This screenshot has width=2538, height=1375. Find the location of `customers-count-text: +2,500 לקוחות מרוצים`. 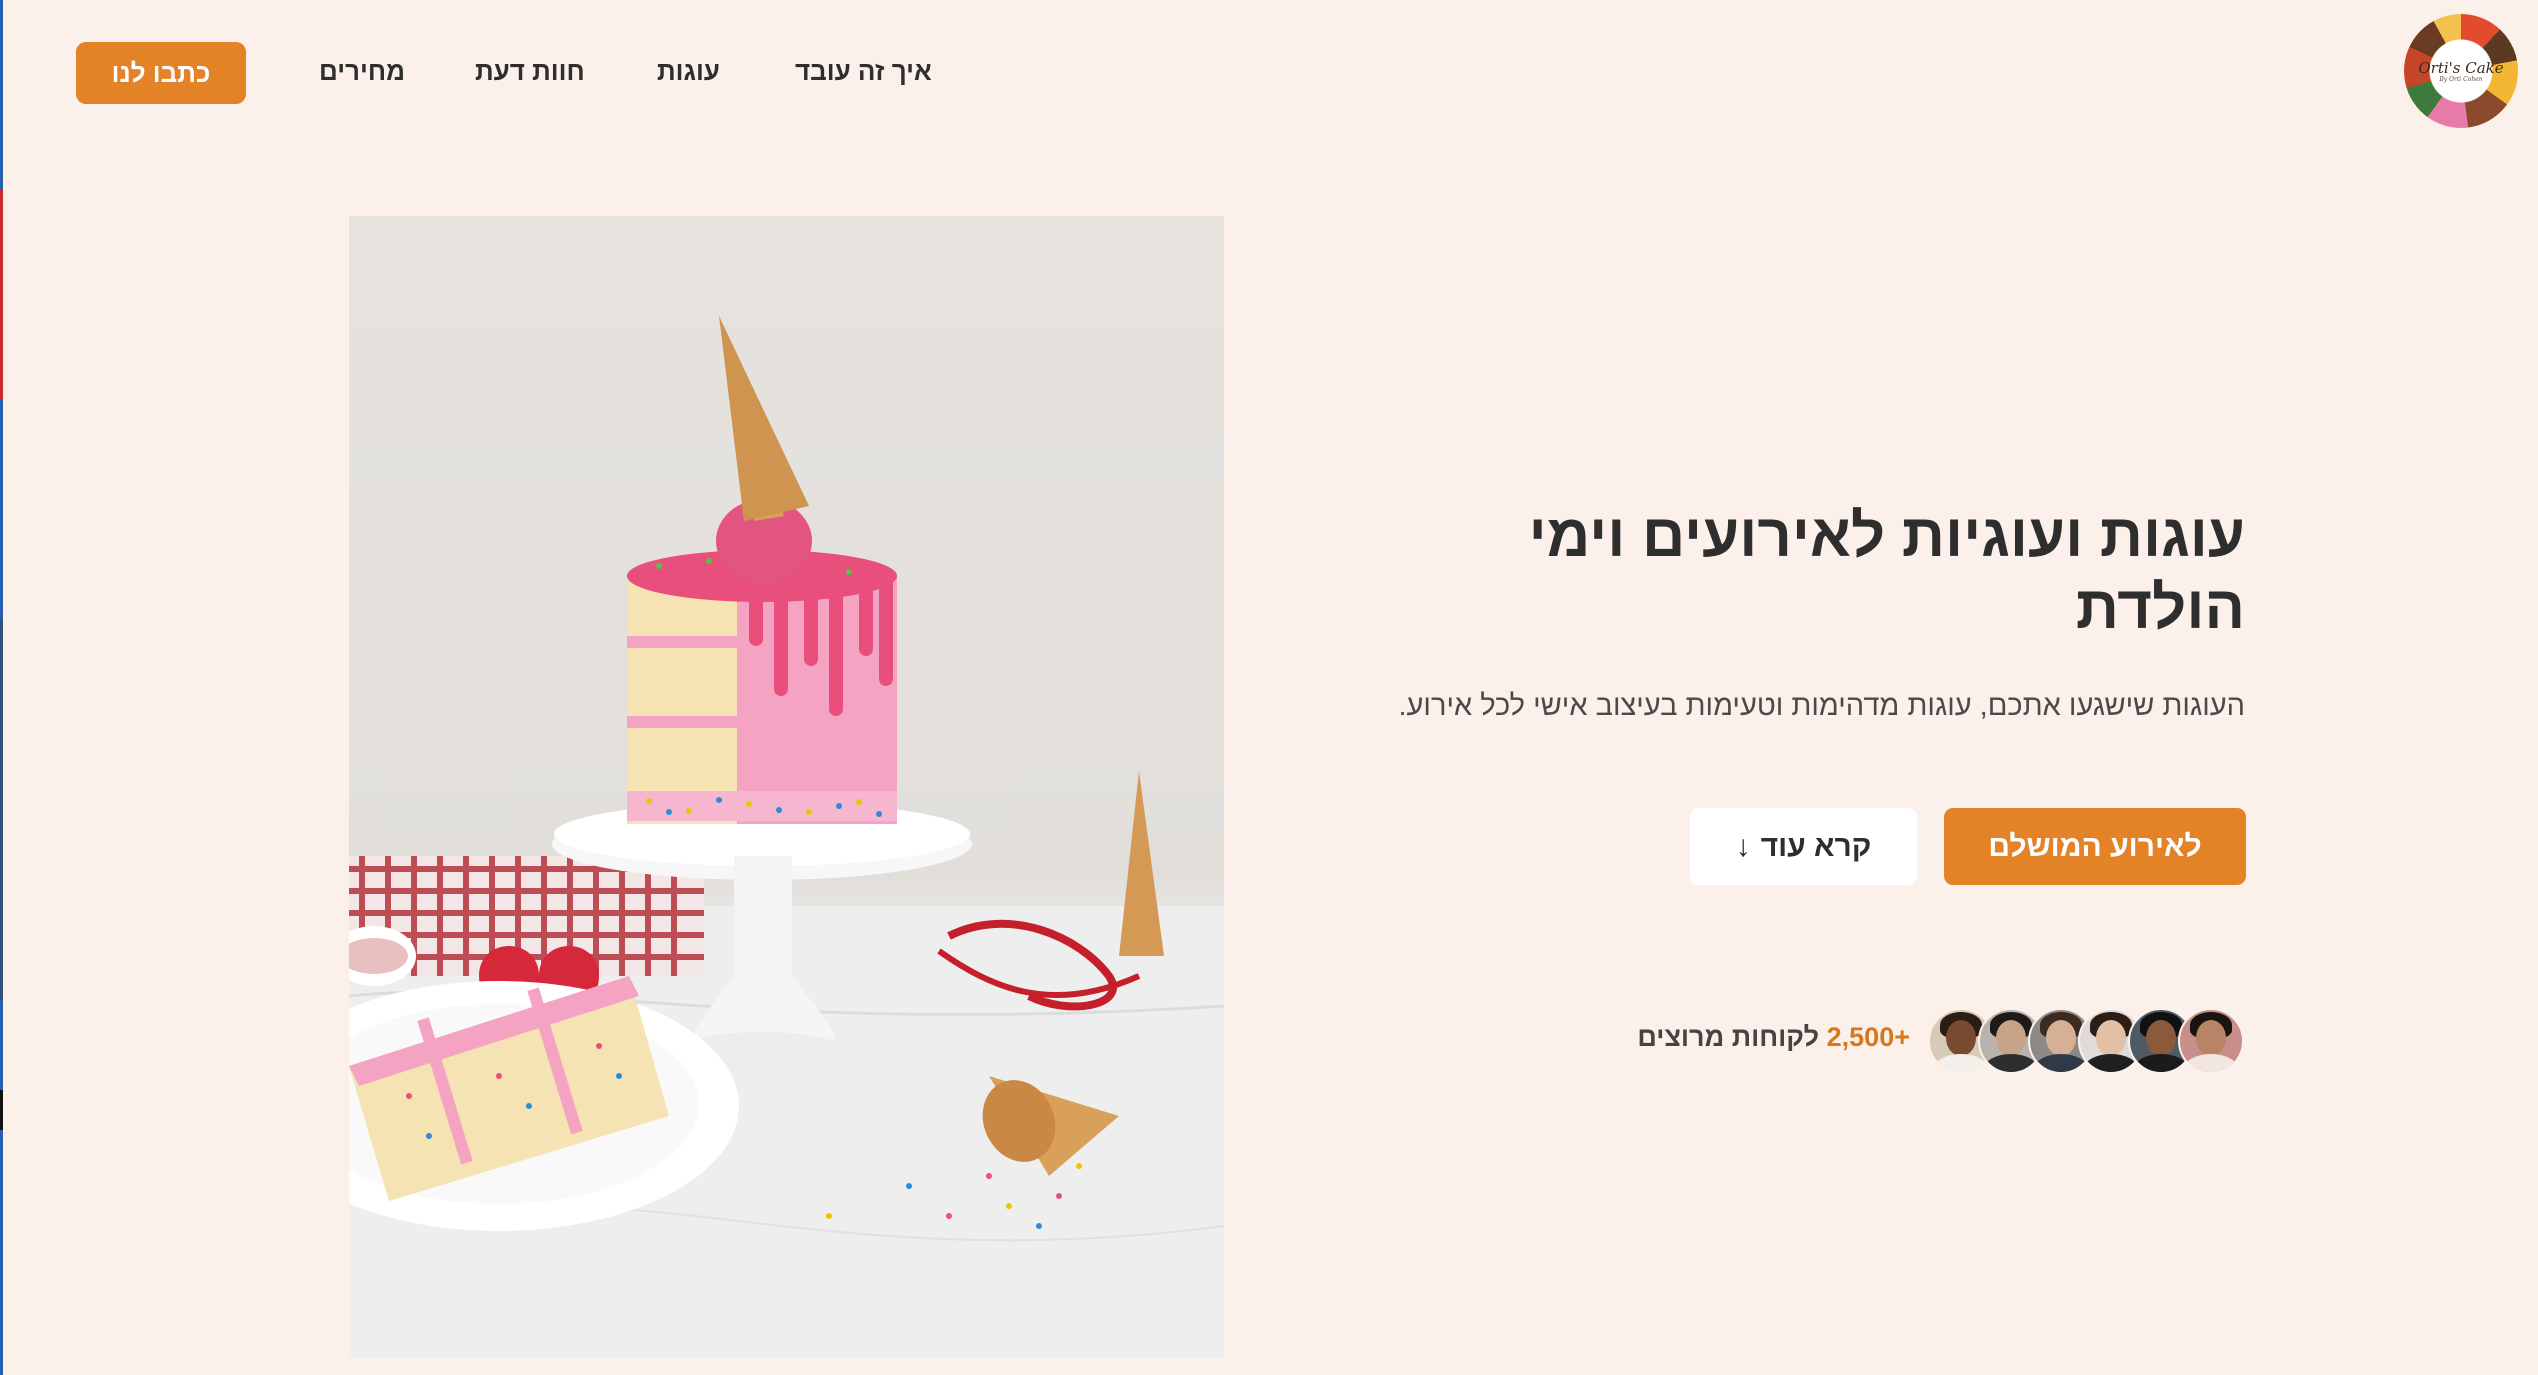

customers-count-text: +2,500 לקוחות מרוצים is located at coordinates (1765, 1037).